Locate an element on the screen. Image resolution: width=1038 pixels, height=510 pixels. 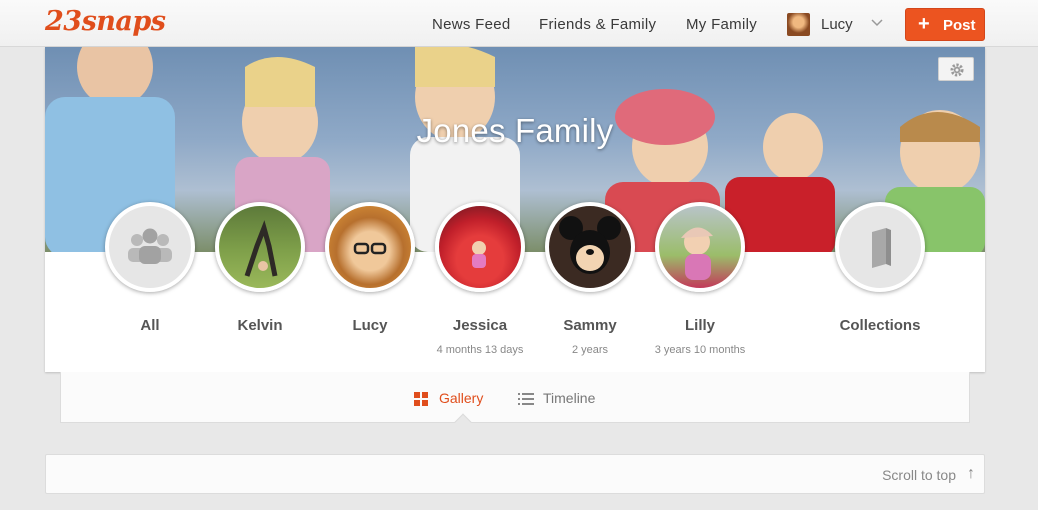
plus-icon: + is located at coordinates (924, 24).